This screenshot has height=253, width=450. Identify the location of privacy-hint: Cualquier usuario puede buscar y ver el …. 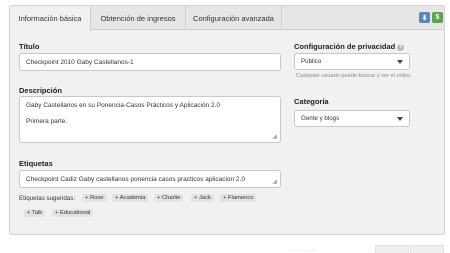
(354, 76).